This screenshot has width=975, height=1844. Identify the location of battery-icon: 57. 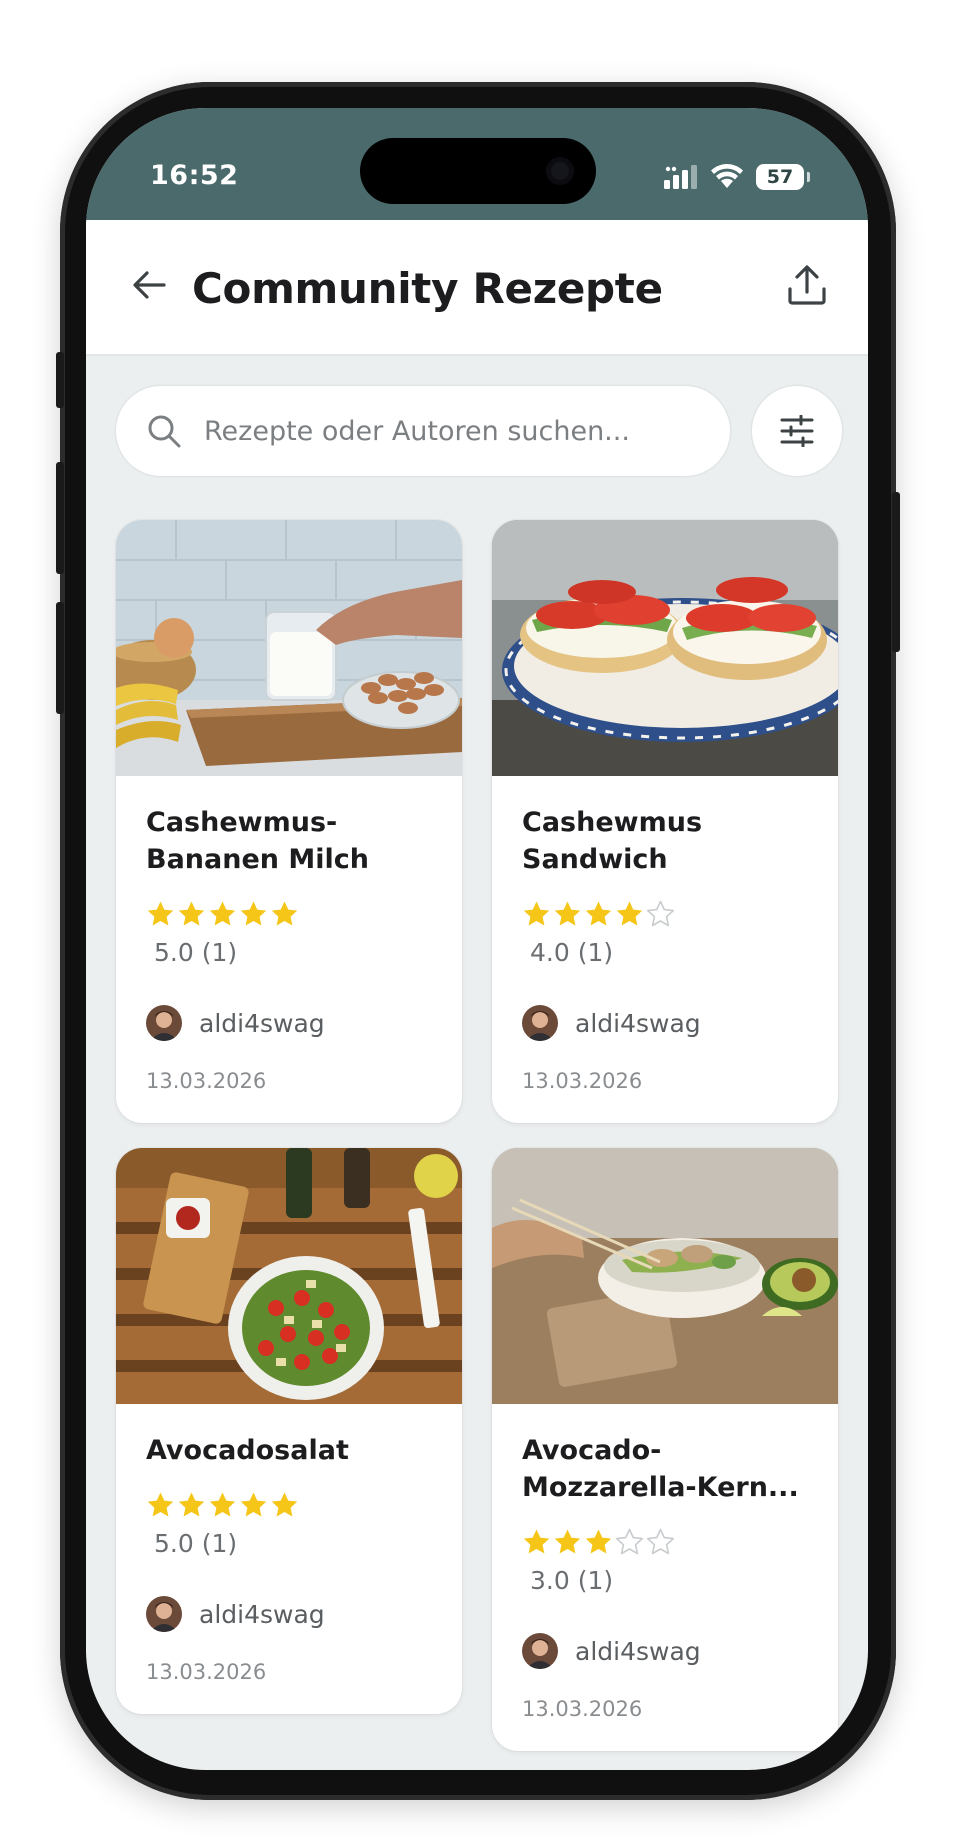
(783, 177).